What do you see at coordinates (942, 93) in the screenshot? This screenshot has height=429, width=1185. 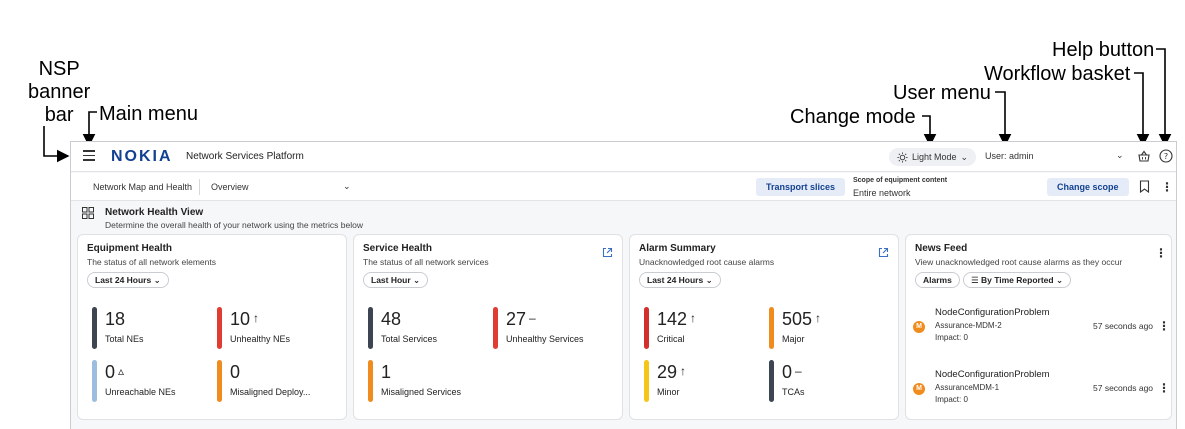 I see `callout-user-menu: User menu` at bounding box center [942, 93].